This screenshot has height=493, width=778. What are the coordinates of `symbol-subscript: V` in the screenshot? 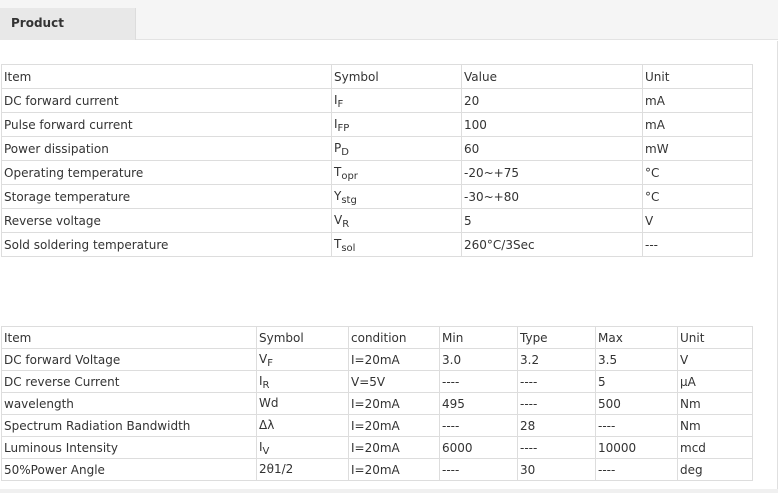 It's located at (266, 451).